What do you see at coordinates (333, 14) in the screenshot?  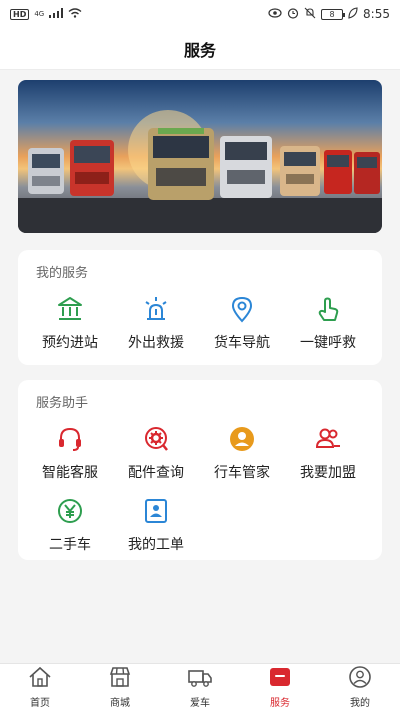 I see `battery-indicator: 8` at bounding box center [333, 14].